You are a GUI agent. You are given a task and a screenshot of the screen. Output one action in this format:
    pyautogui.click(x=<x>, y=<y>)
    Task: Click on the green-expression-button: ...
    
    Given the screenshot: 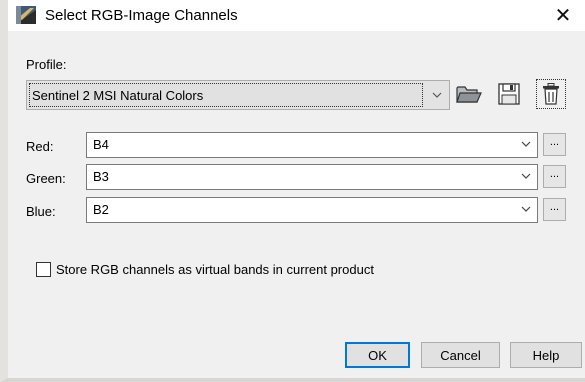 What is the action you would take?
    pyautogui.click(x=554, y=176)
    